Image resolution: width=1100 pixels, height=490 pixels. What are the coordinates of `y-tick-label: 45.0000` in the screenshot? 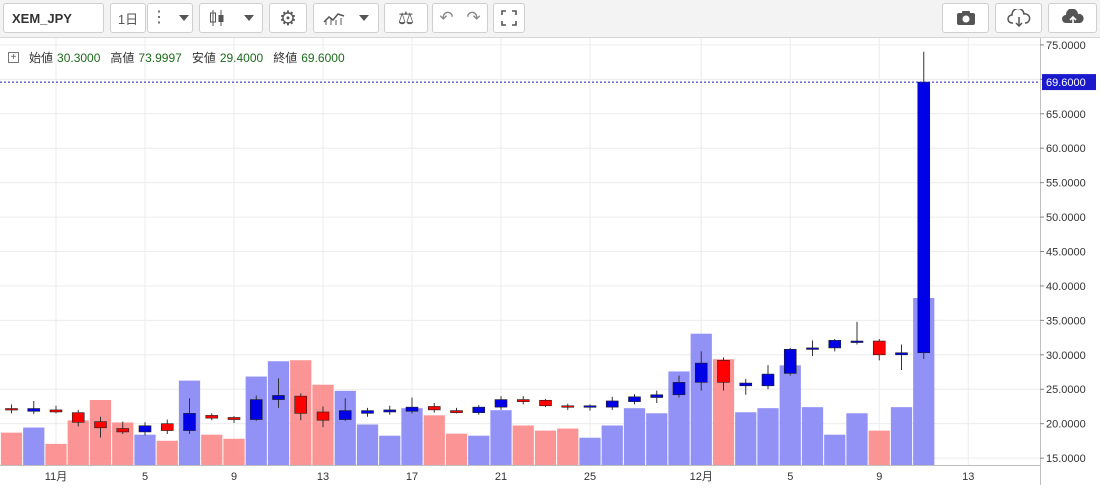 It's located at (1066, 253).